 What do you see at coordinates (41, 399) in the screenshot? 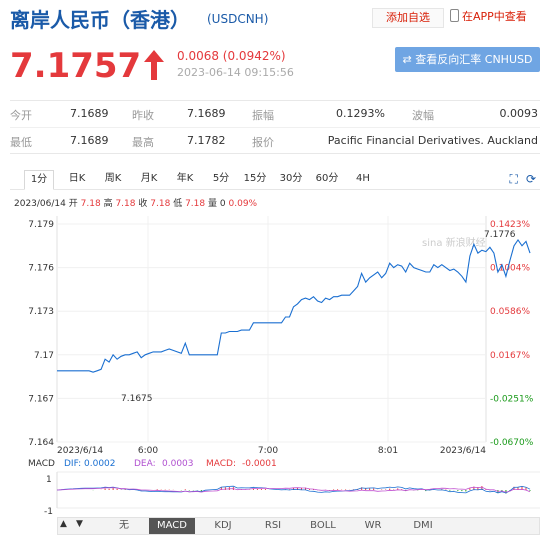
I see `y-tick-label: 7.167` at bounding box center [41, 399].